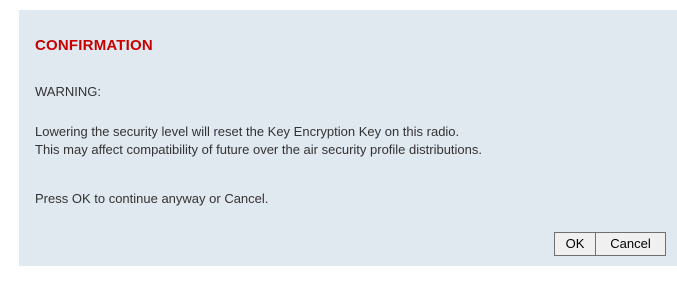  Describe the element at coordinates (152, 198) in the screenshot. I see `prompt-text: Press OK to continue anyway or Cancel.` at that location.